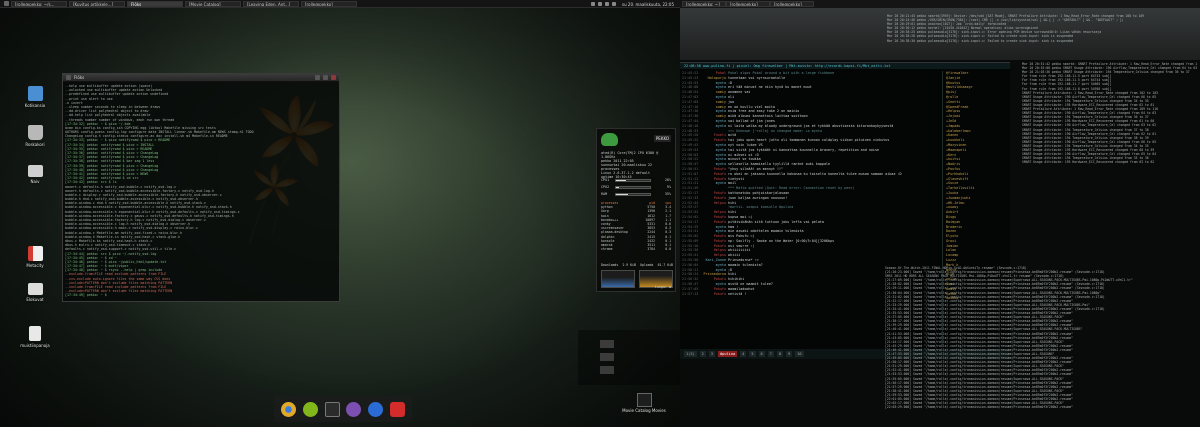 Image resolution: width=1200 pixels, height=427 pixels. I want to click on download-graph, so click(618, 279).